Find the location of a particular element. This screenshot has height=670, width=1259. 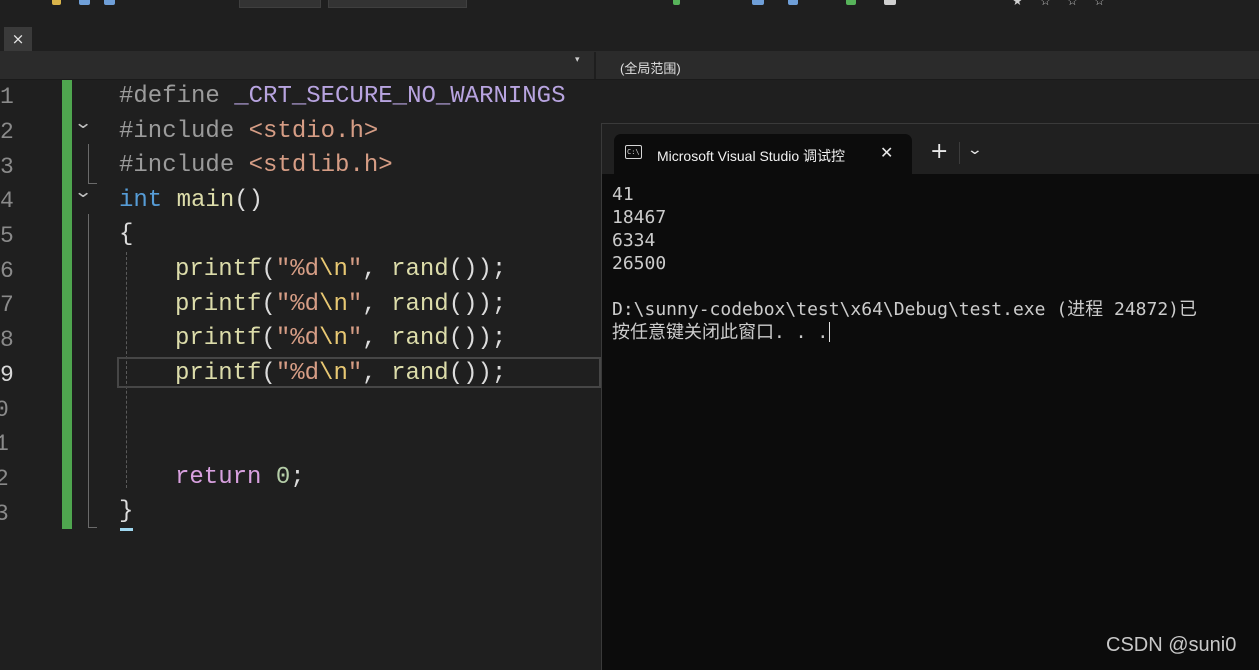

toolbar: ★ ☆ ☆ ☆ is located at coordinates (629, 4).